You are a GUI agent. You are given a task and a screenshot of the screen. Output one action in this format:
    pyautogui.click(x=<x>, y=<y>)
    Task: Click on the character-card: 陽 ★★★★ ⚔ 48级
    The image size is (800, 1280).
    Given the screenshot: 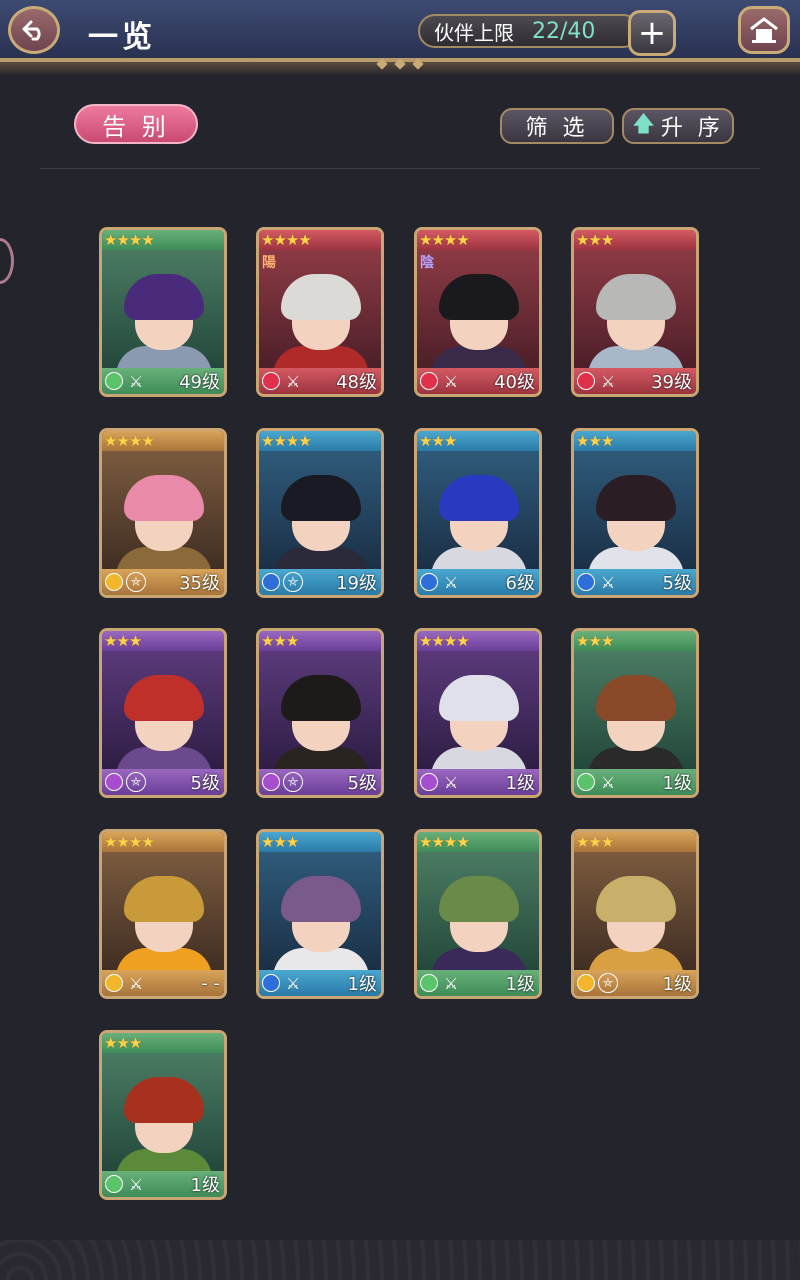 What is the action you would take?
    pyautogui.click(x=320, y=312)
    